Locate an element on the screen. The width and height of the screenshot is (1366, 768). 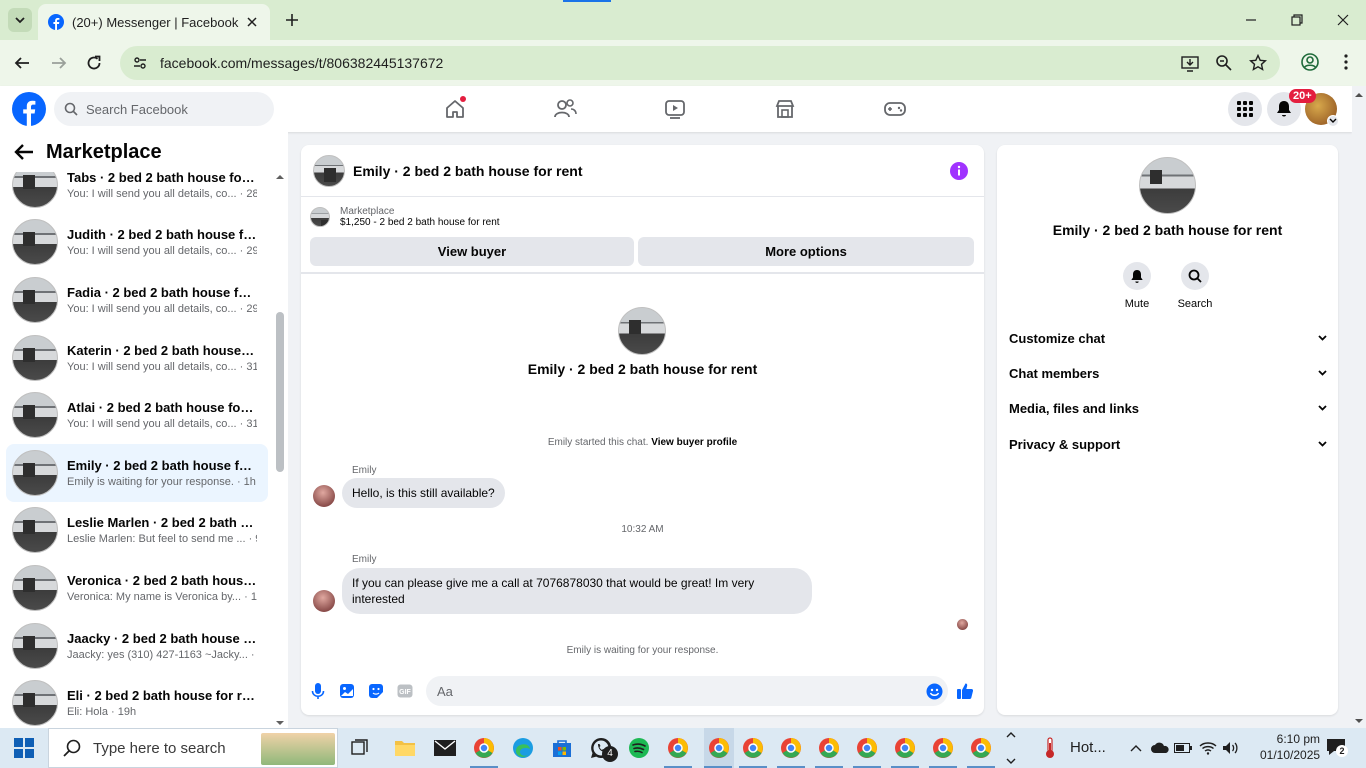
chrome-app is located at coordinates (484, 748).